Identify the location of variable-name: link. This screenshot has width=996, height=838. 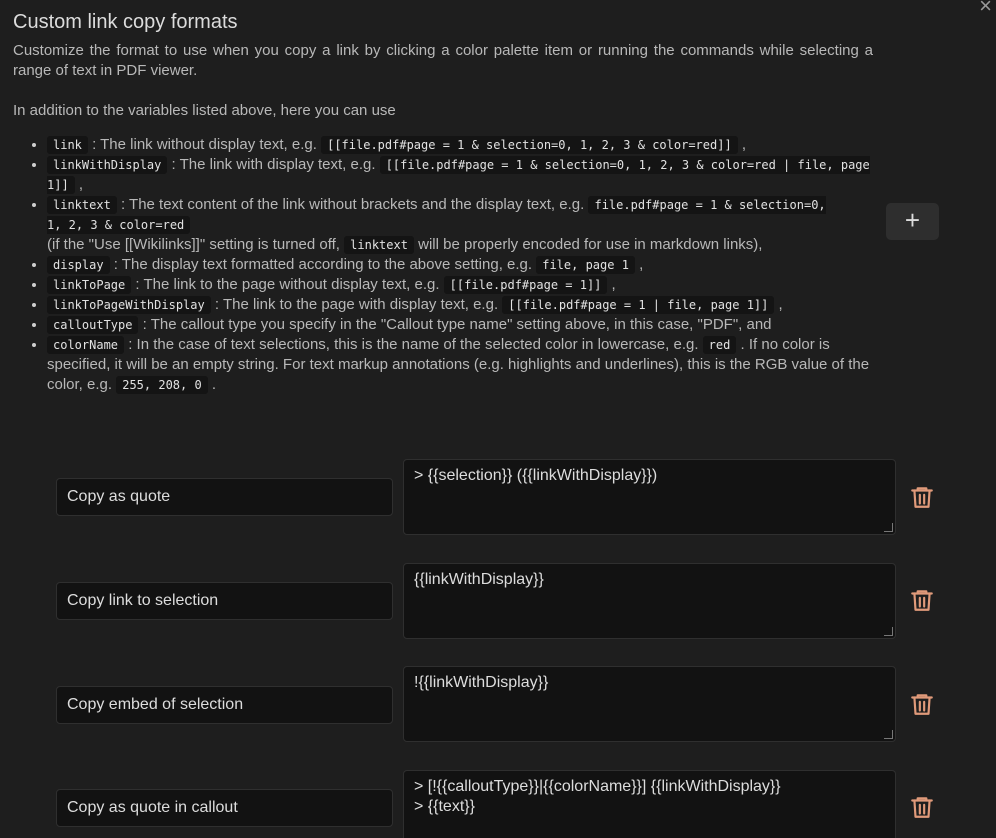
(67, 145).